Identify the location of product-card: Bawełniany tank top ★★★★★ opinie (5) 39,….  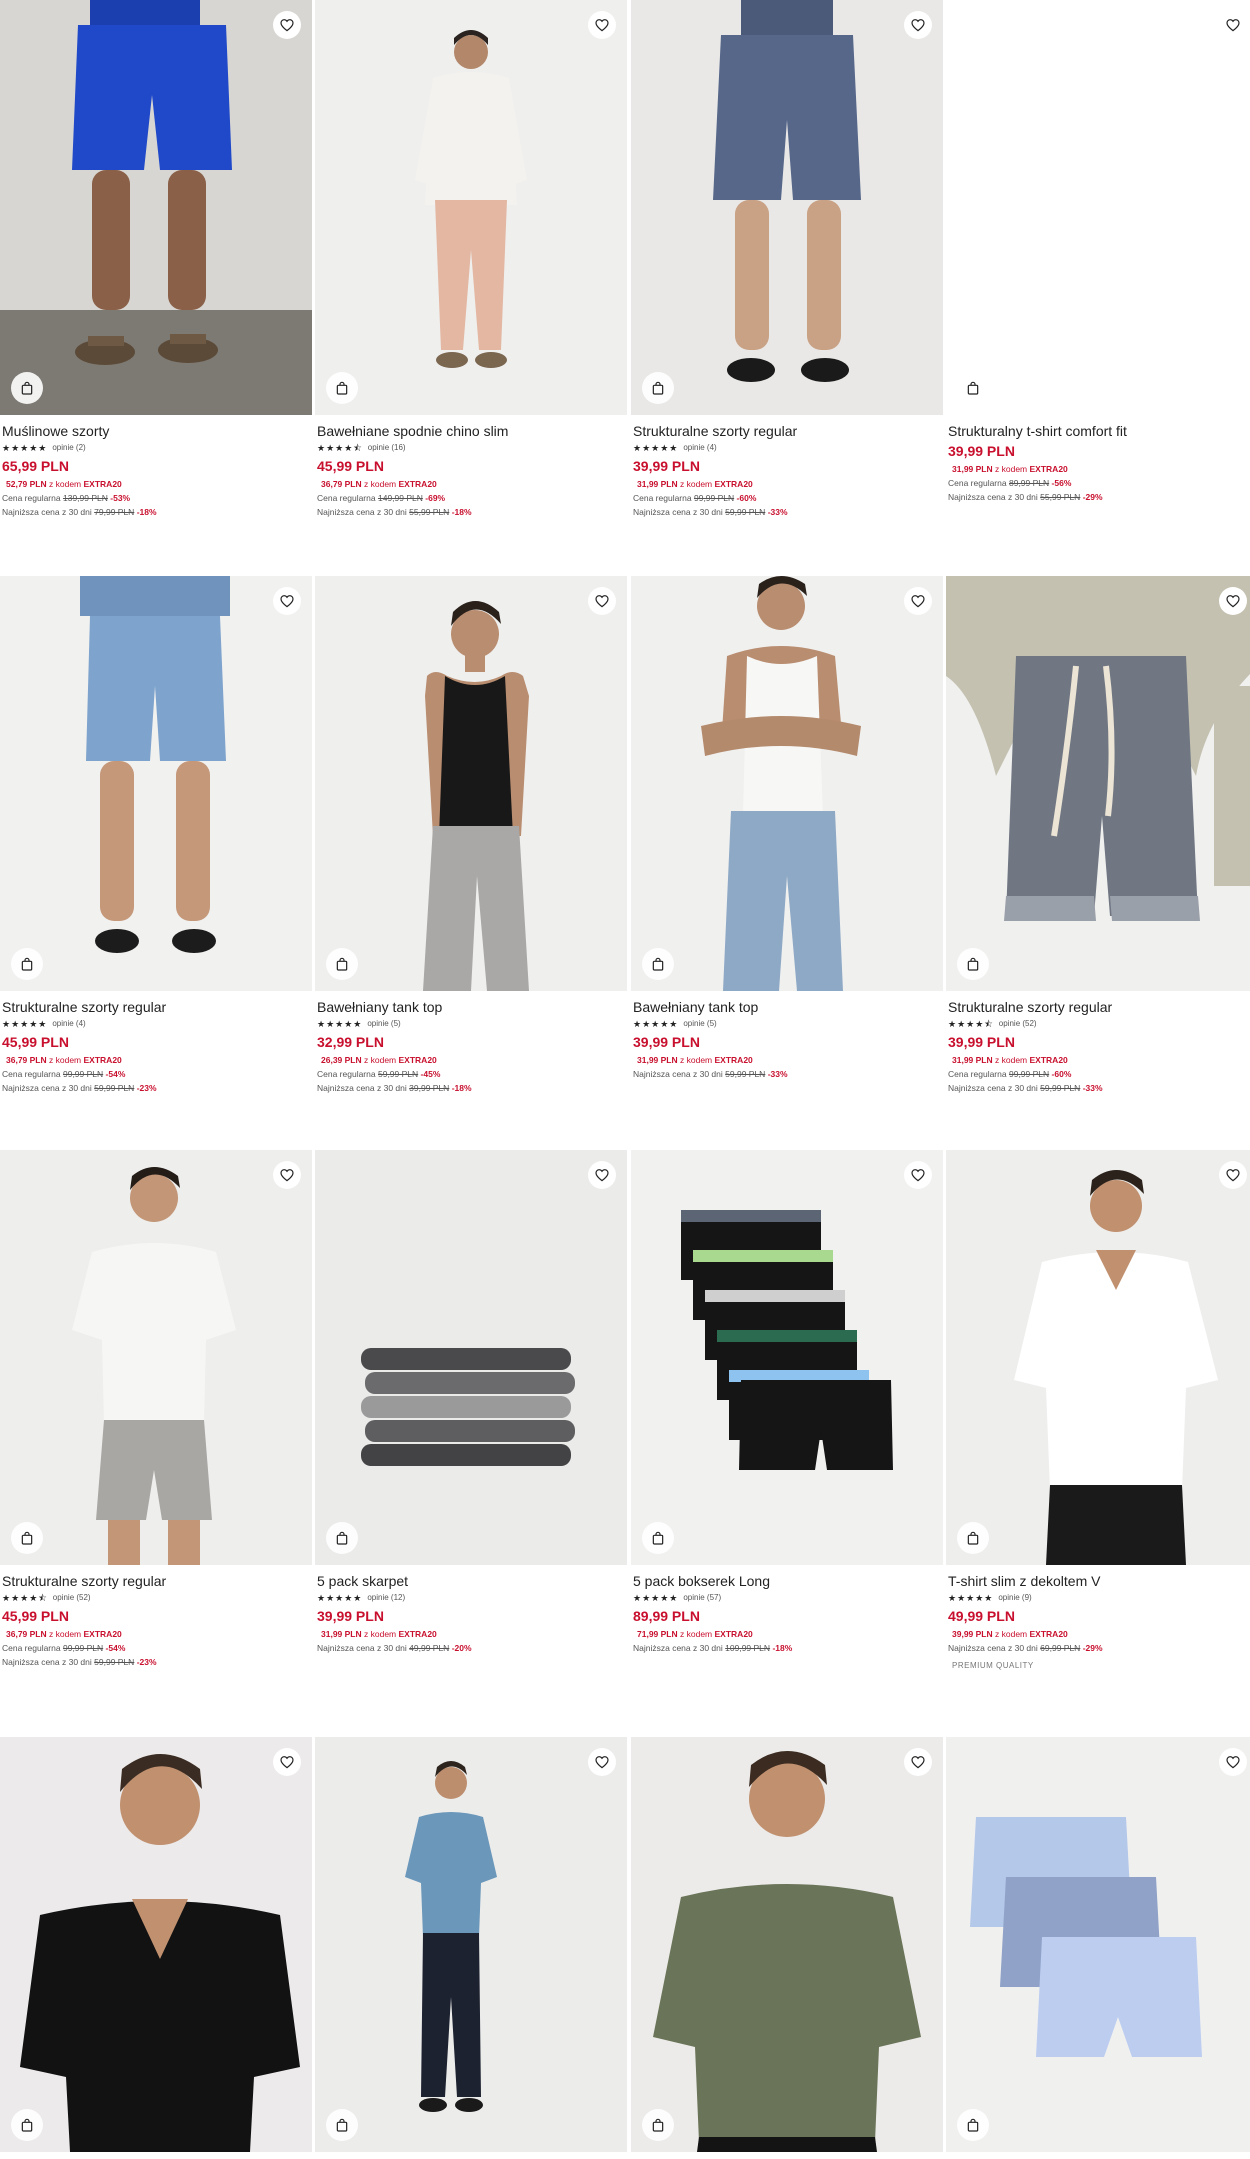
(787, 828).